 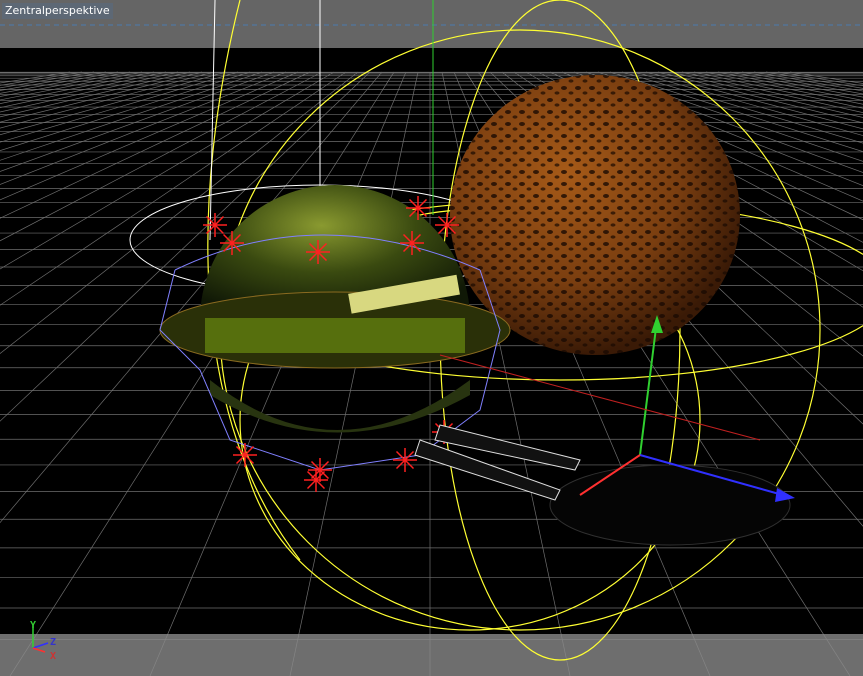 I want to click on axis-label-z: Z, so click(x=53, y=642).